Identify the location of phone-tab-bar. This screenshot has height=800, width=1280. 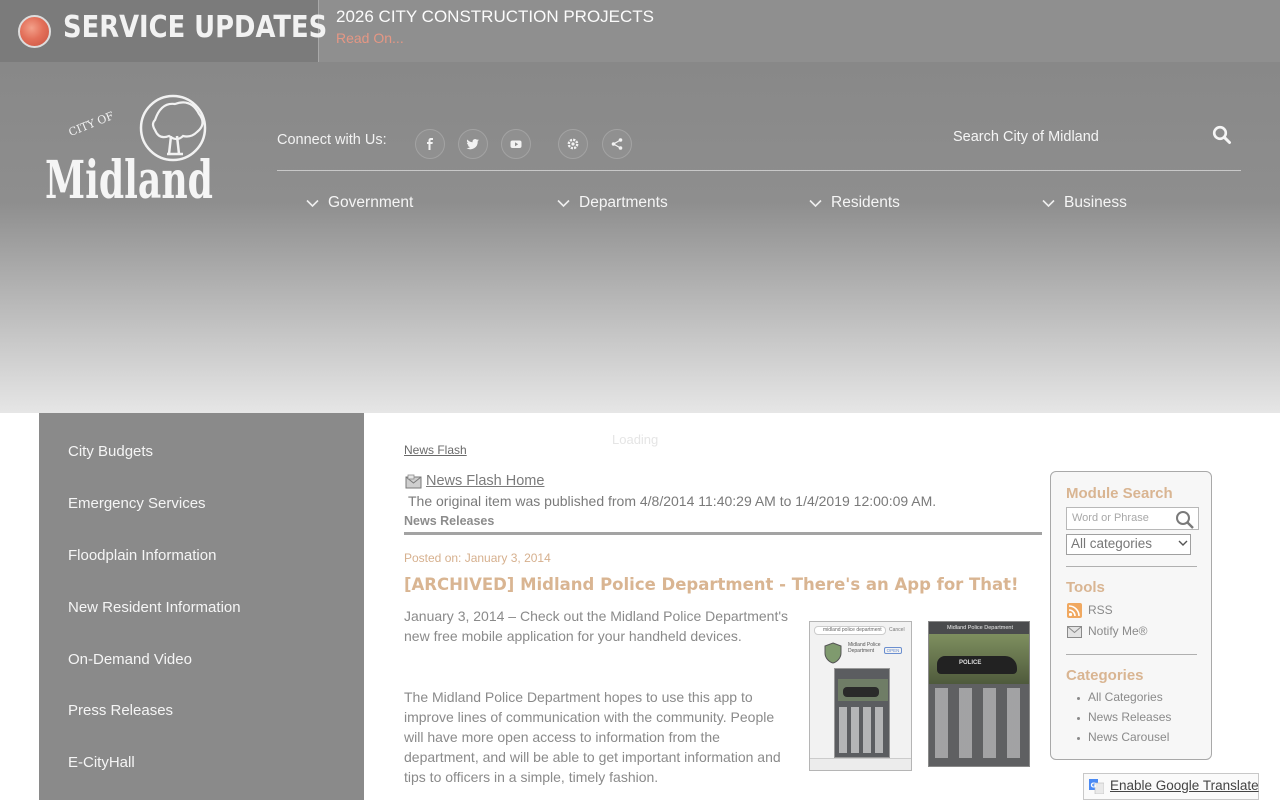
(860, 764).